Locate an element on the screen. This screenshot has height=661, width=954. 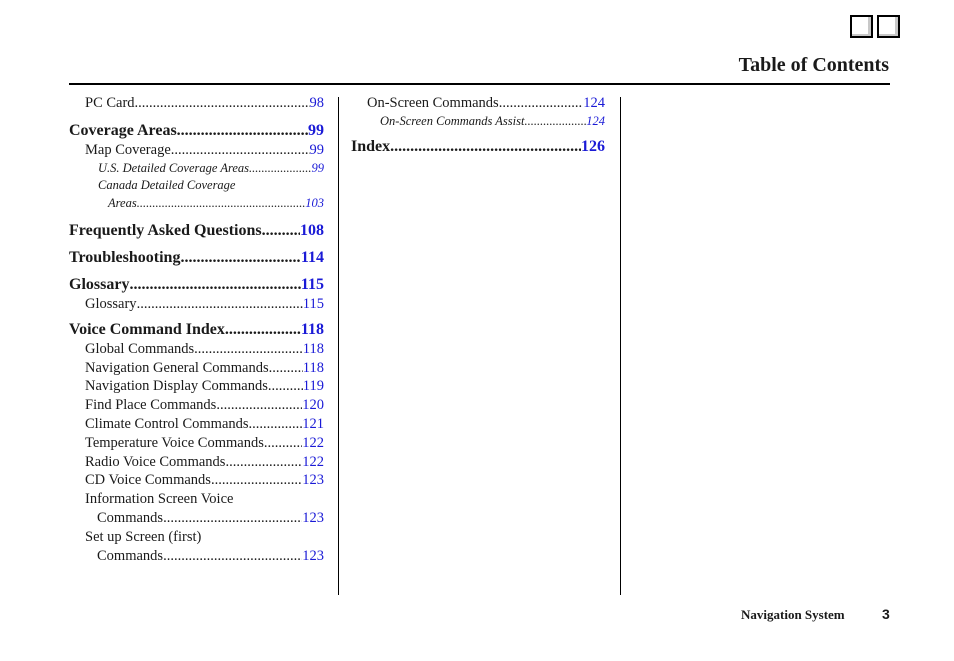
toc-section-glossary: Glossary 115 is located at coordinates (196, 285).